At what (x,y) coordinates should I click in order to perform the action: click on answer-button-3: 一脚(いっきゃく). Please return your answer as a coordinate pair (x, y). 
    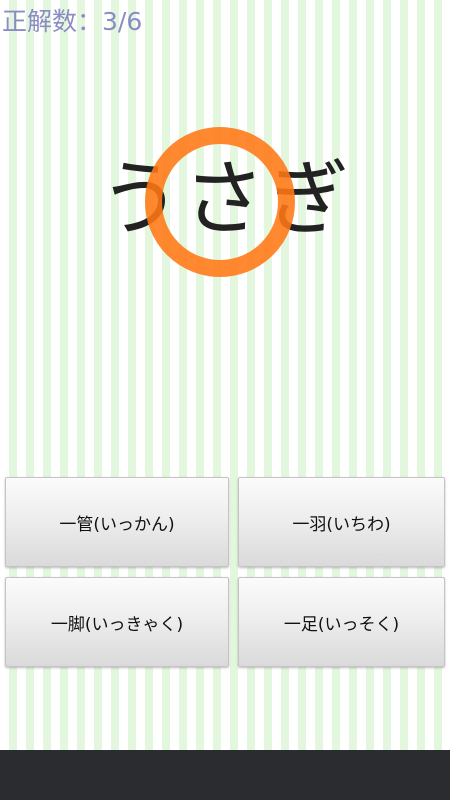
    Looking at the image, I should click on (117, 622).